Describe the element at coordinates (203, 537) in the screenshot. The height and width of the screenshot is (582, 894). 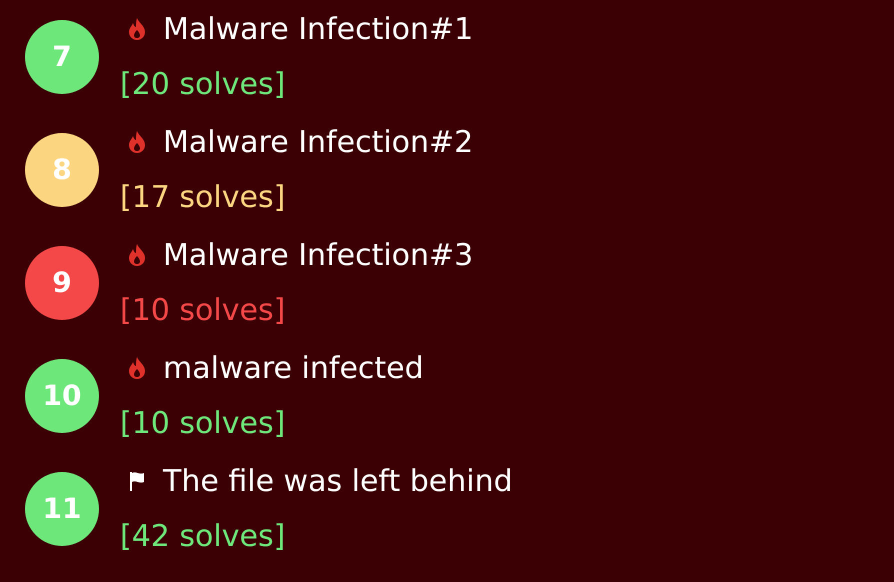
I see `solve-count: [42 solves]` at that location.